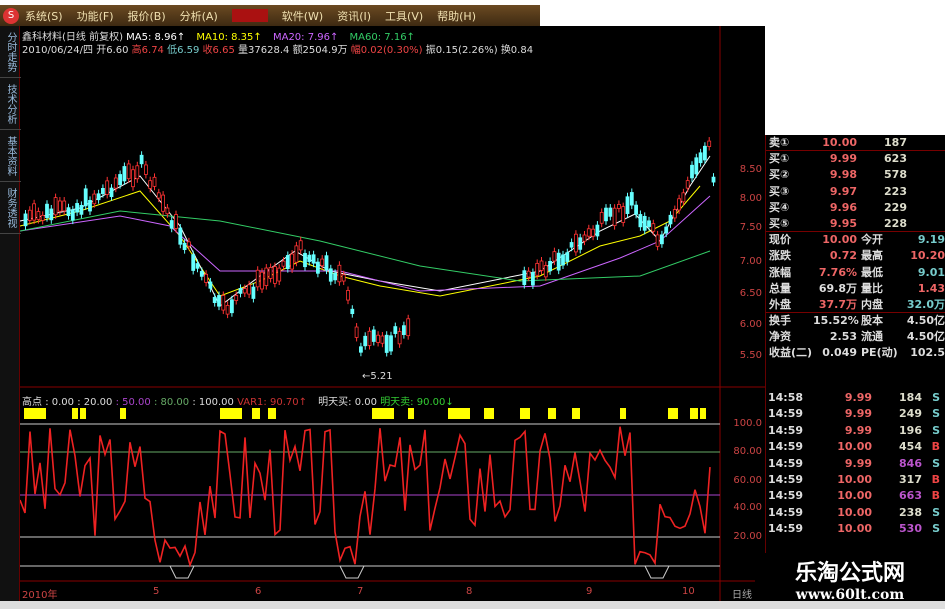 Image resolution: width=945 pixels, height=609 pixels. What do you see at coordinates (347, 402) in the screenshot?
I see `indicator-buy: 明天买: 0.00` at bounding box center [347, 402].